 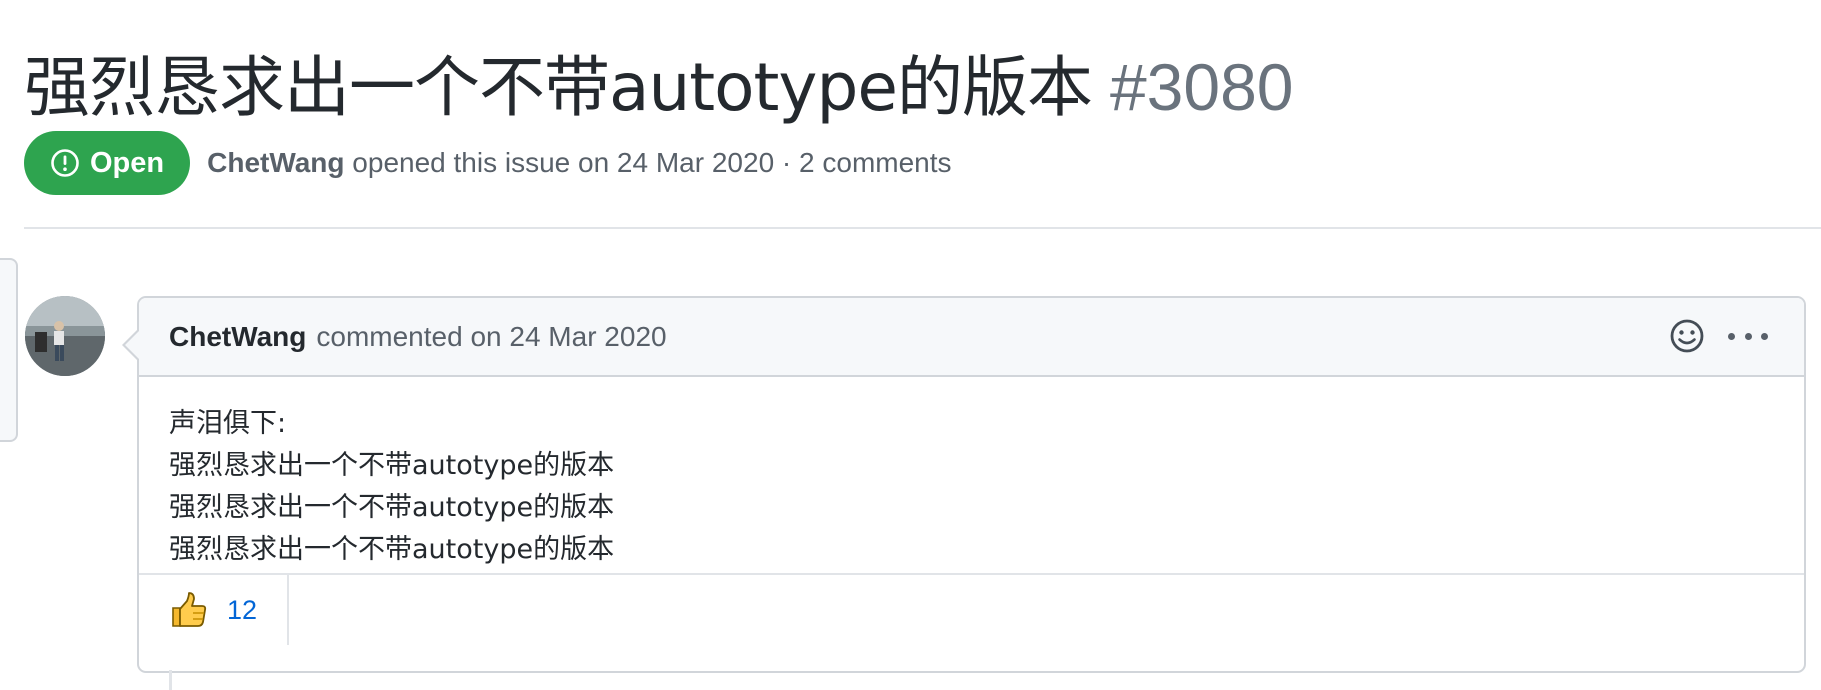 What do you see at coordinates (9, 350) in the screenshot?
I see `sidebar-edge` at bounding box center [9, 350].